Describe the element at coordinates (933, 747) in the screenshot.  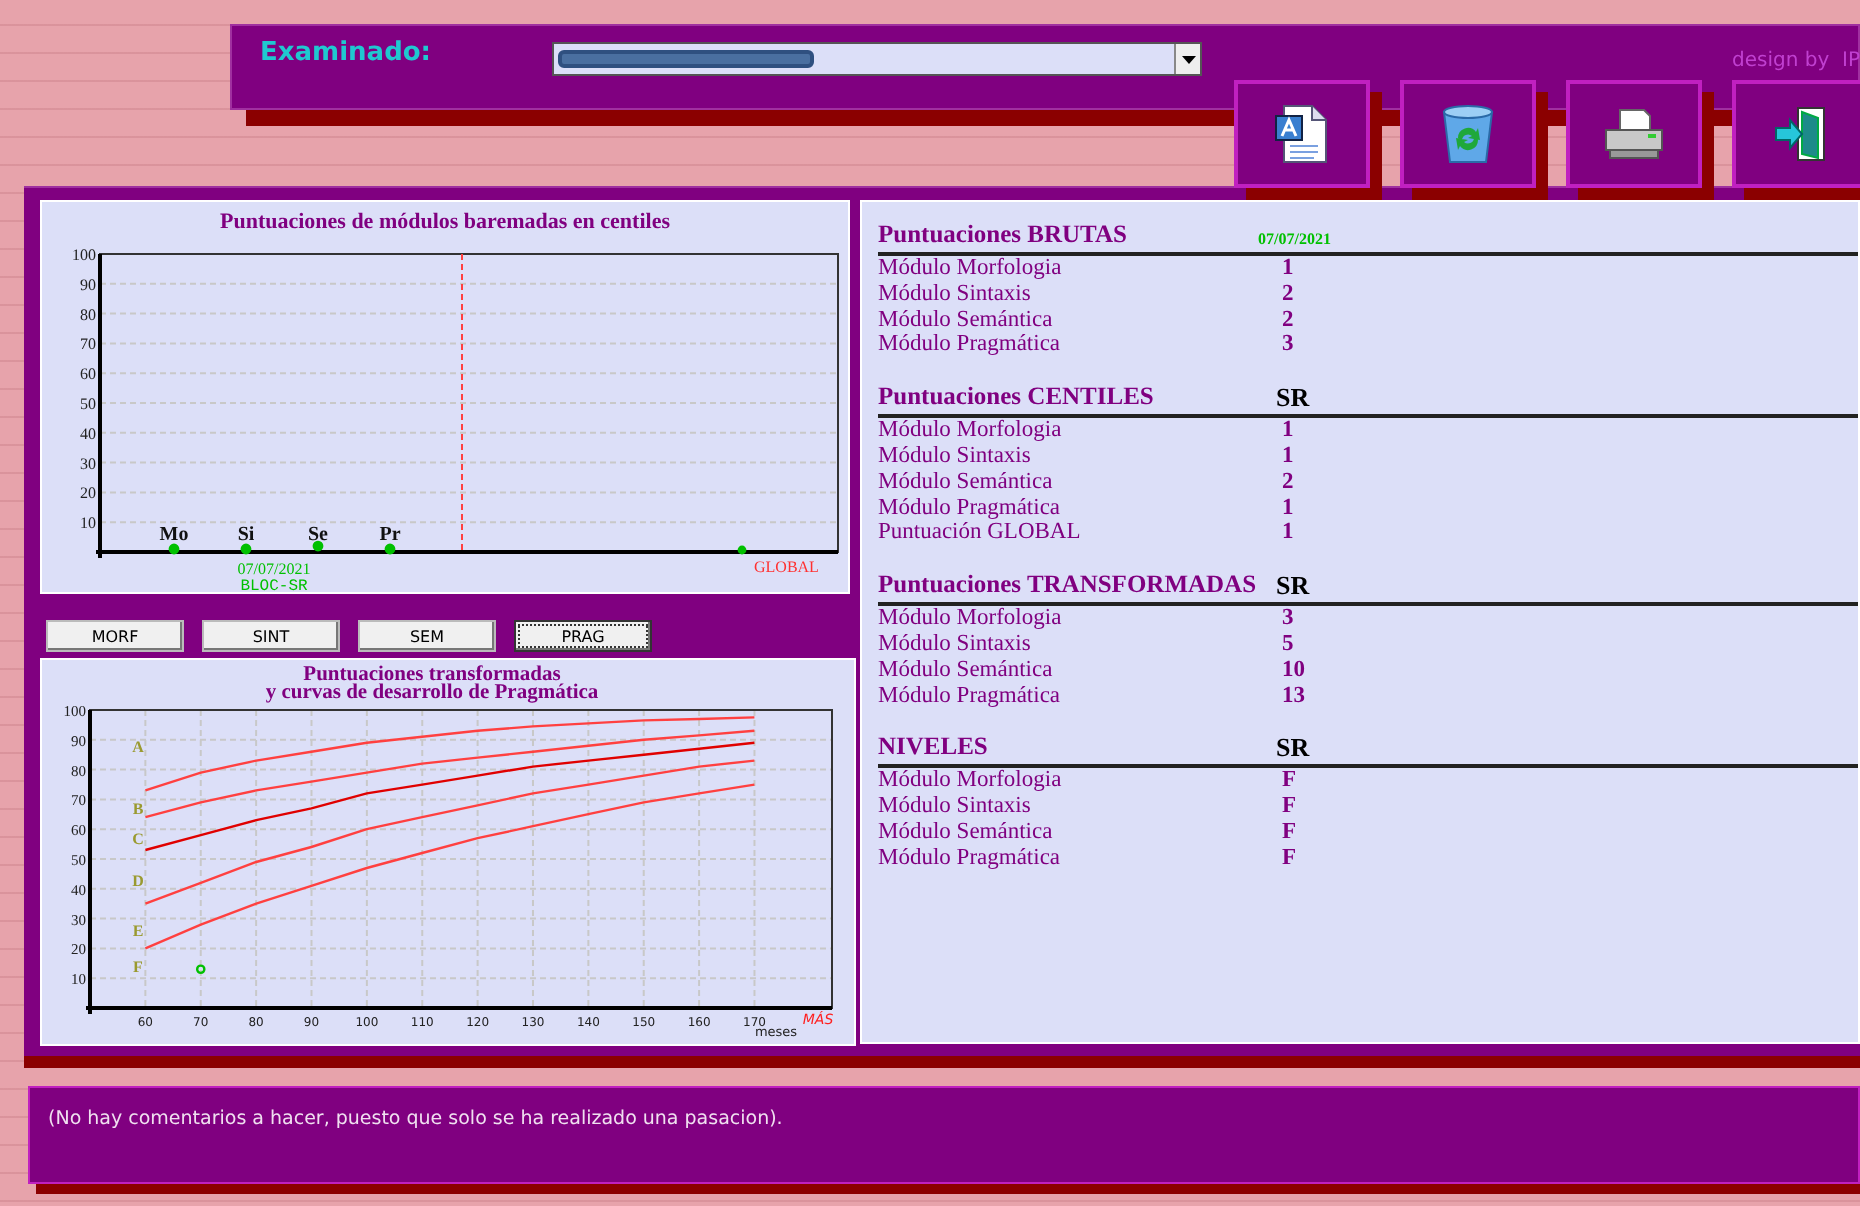
I see `section-title: NIVELES` at that location.